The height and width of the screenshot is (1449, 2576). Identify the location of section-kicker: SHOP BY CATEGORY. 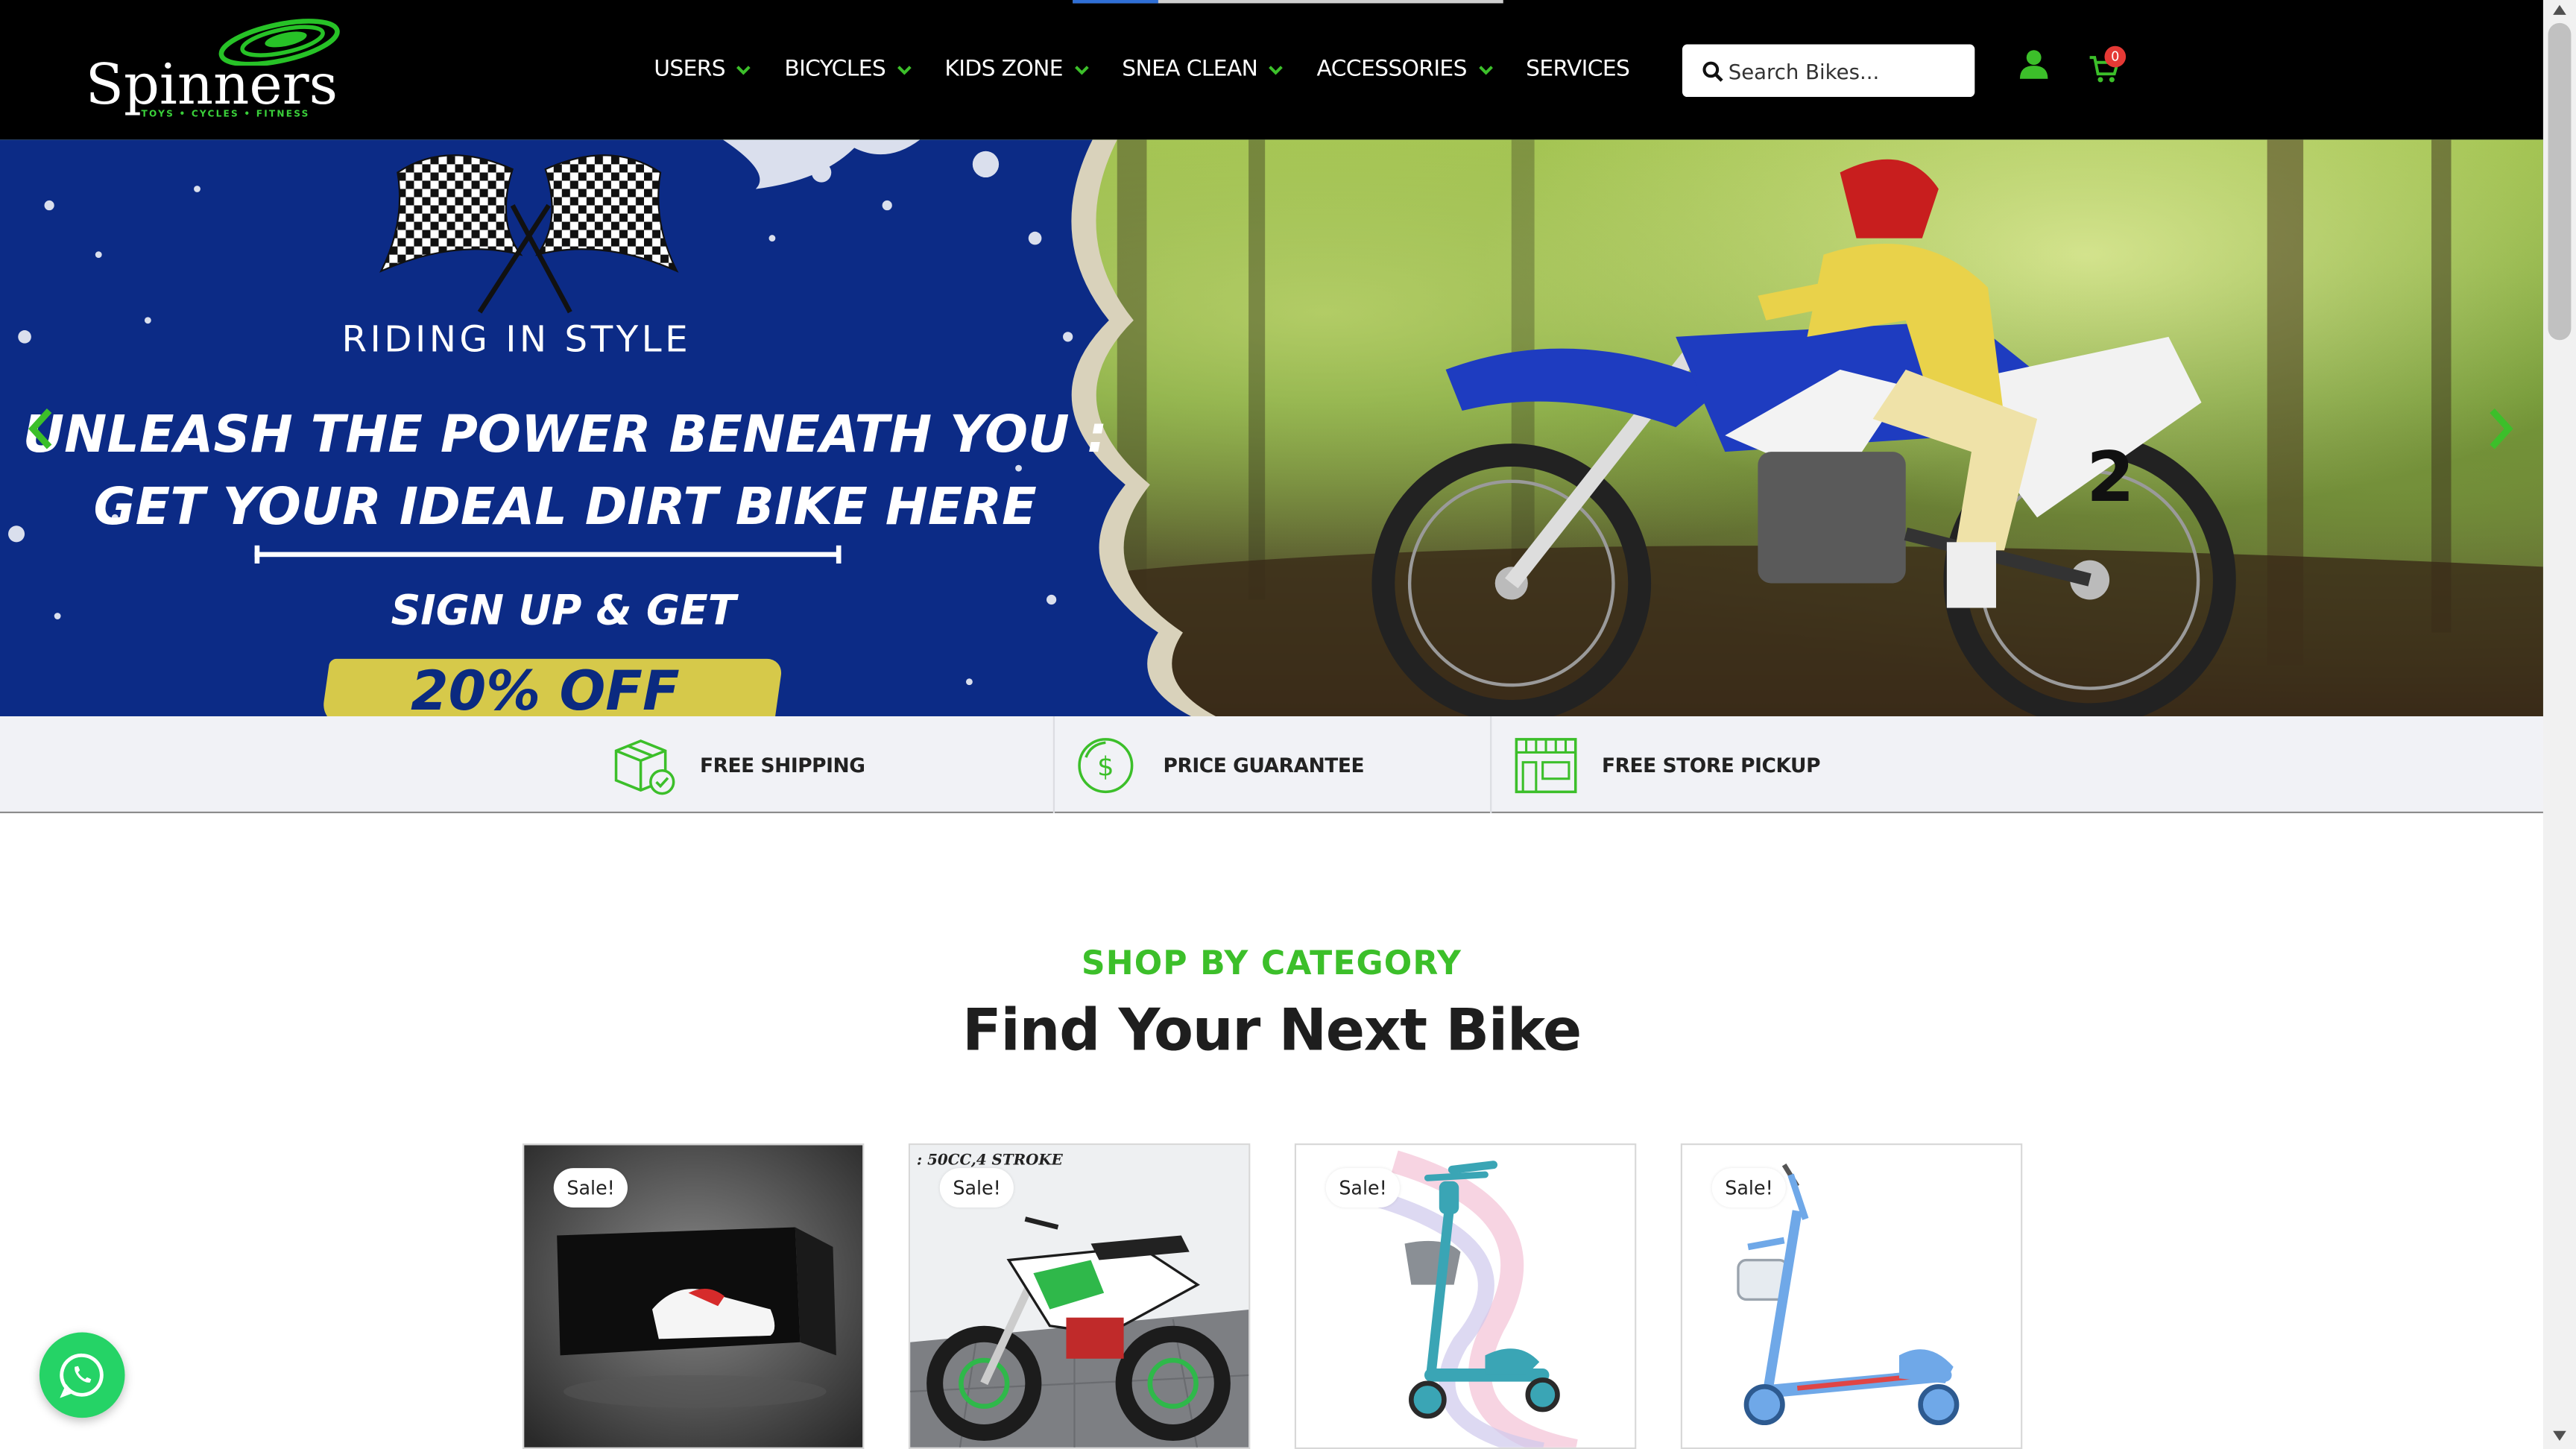
(1272, 963).